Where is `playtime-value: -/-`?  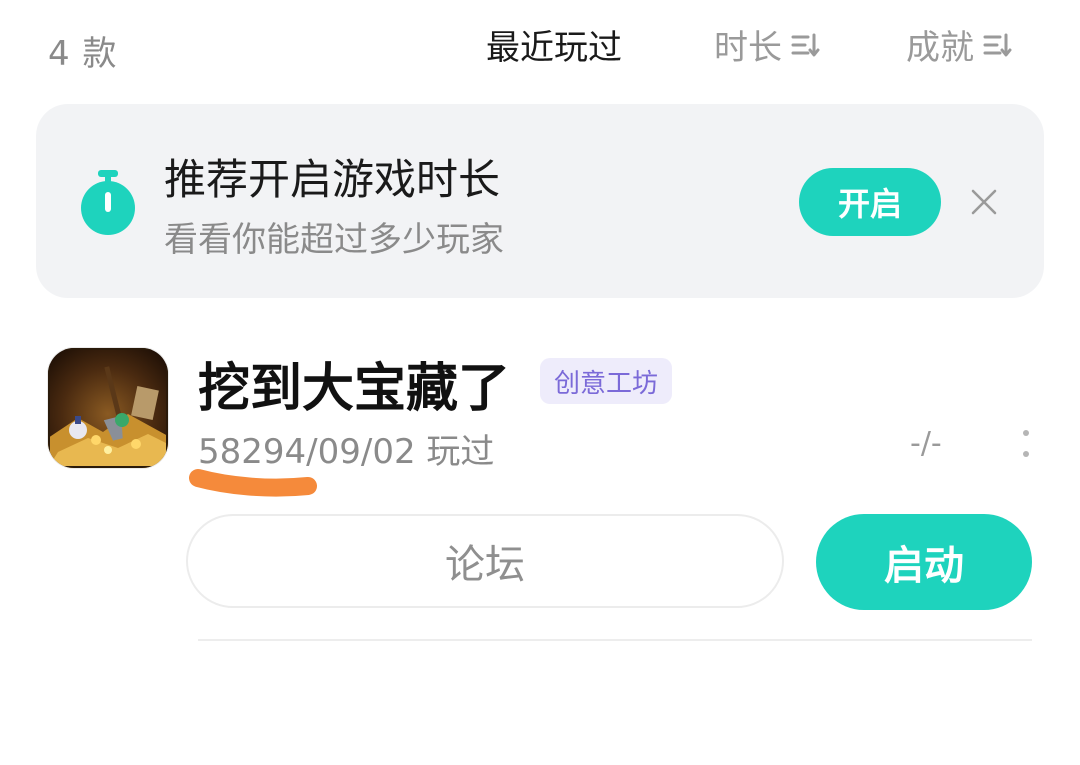
playtime-value: -/- is located at coordinates (926, 443).